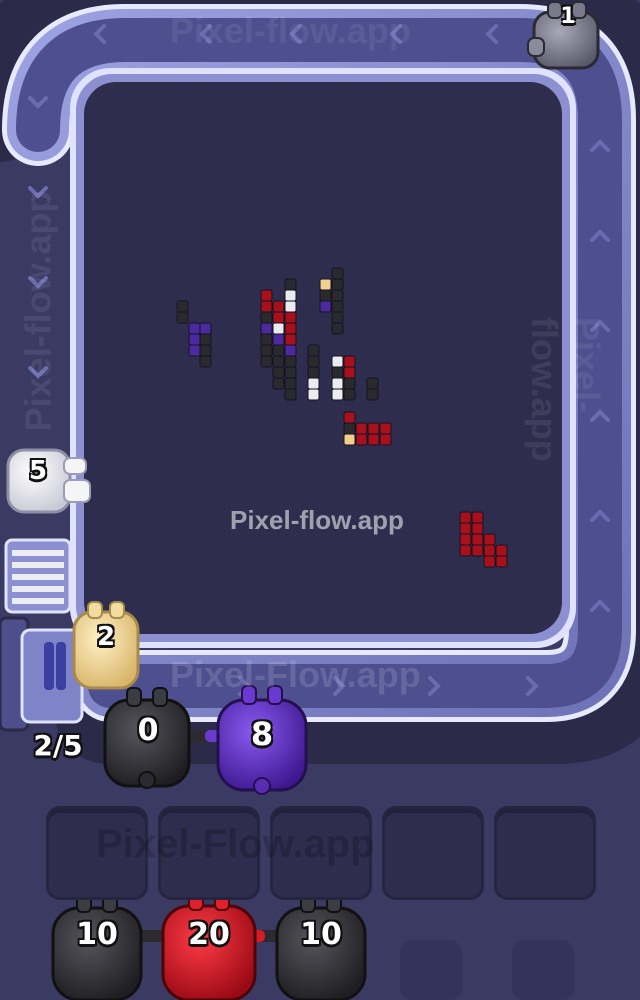 The width and height of the screenshot is (640, 1000). I want to click on cream-shooter-unit, so click(106, 645).